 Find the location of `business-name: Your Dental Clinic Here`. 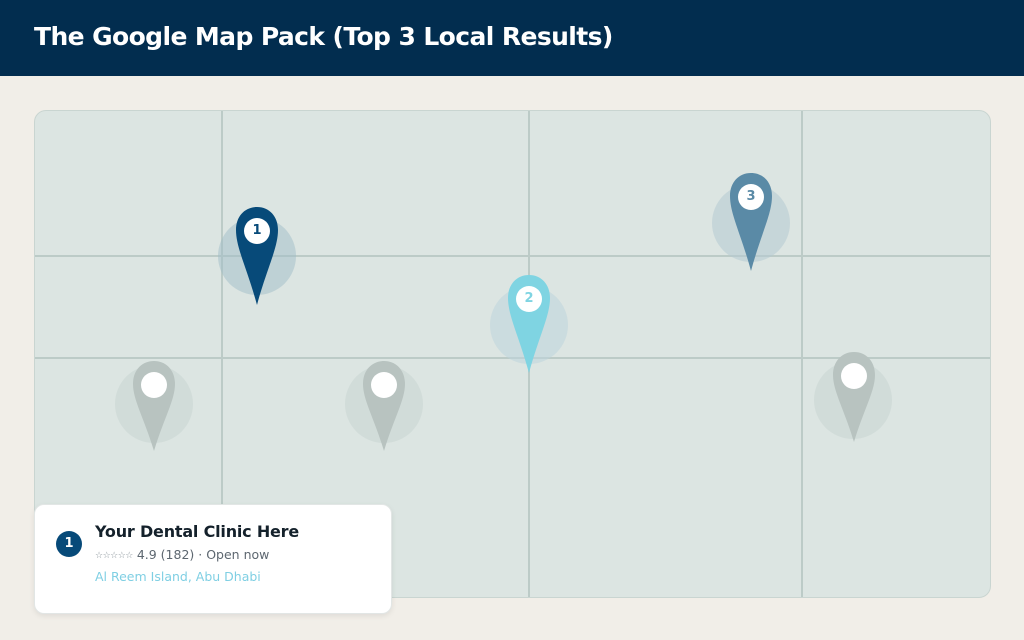

business-name: Your Dental Clinic Here is located at coordinates (197, 531).